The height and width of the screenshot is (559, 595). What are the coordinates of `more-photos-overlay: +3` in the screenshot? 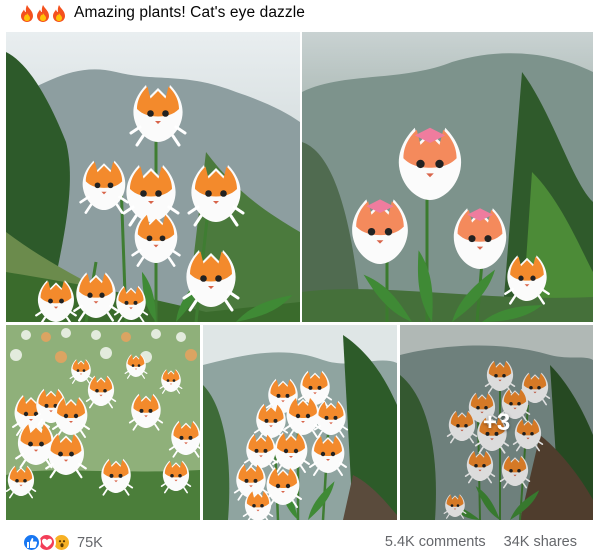 It's located at (496, 422).